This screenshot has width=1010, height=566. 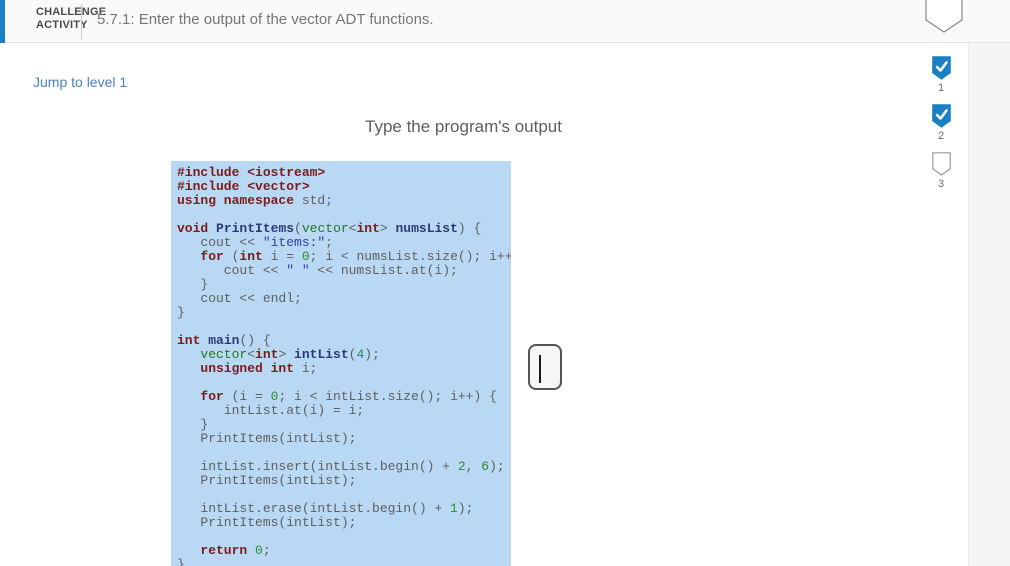 I want to click on progress-item-1: 1, so click(x=941, y=75).